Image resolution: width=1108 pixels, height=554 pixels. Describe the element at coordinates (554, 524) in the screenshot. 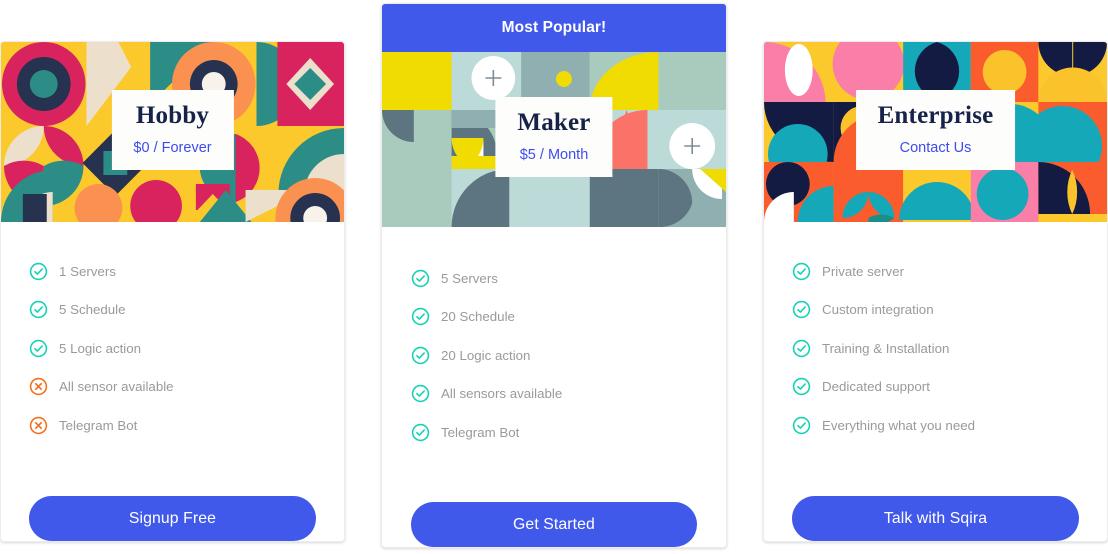

I see `get-started-button: Get Started` at that location.